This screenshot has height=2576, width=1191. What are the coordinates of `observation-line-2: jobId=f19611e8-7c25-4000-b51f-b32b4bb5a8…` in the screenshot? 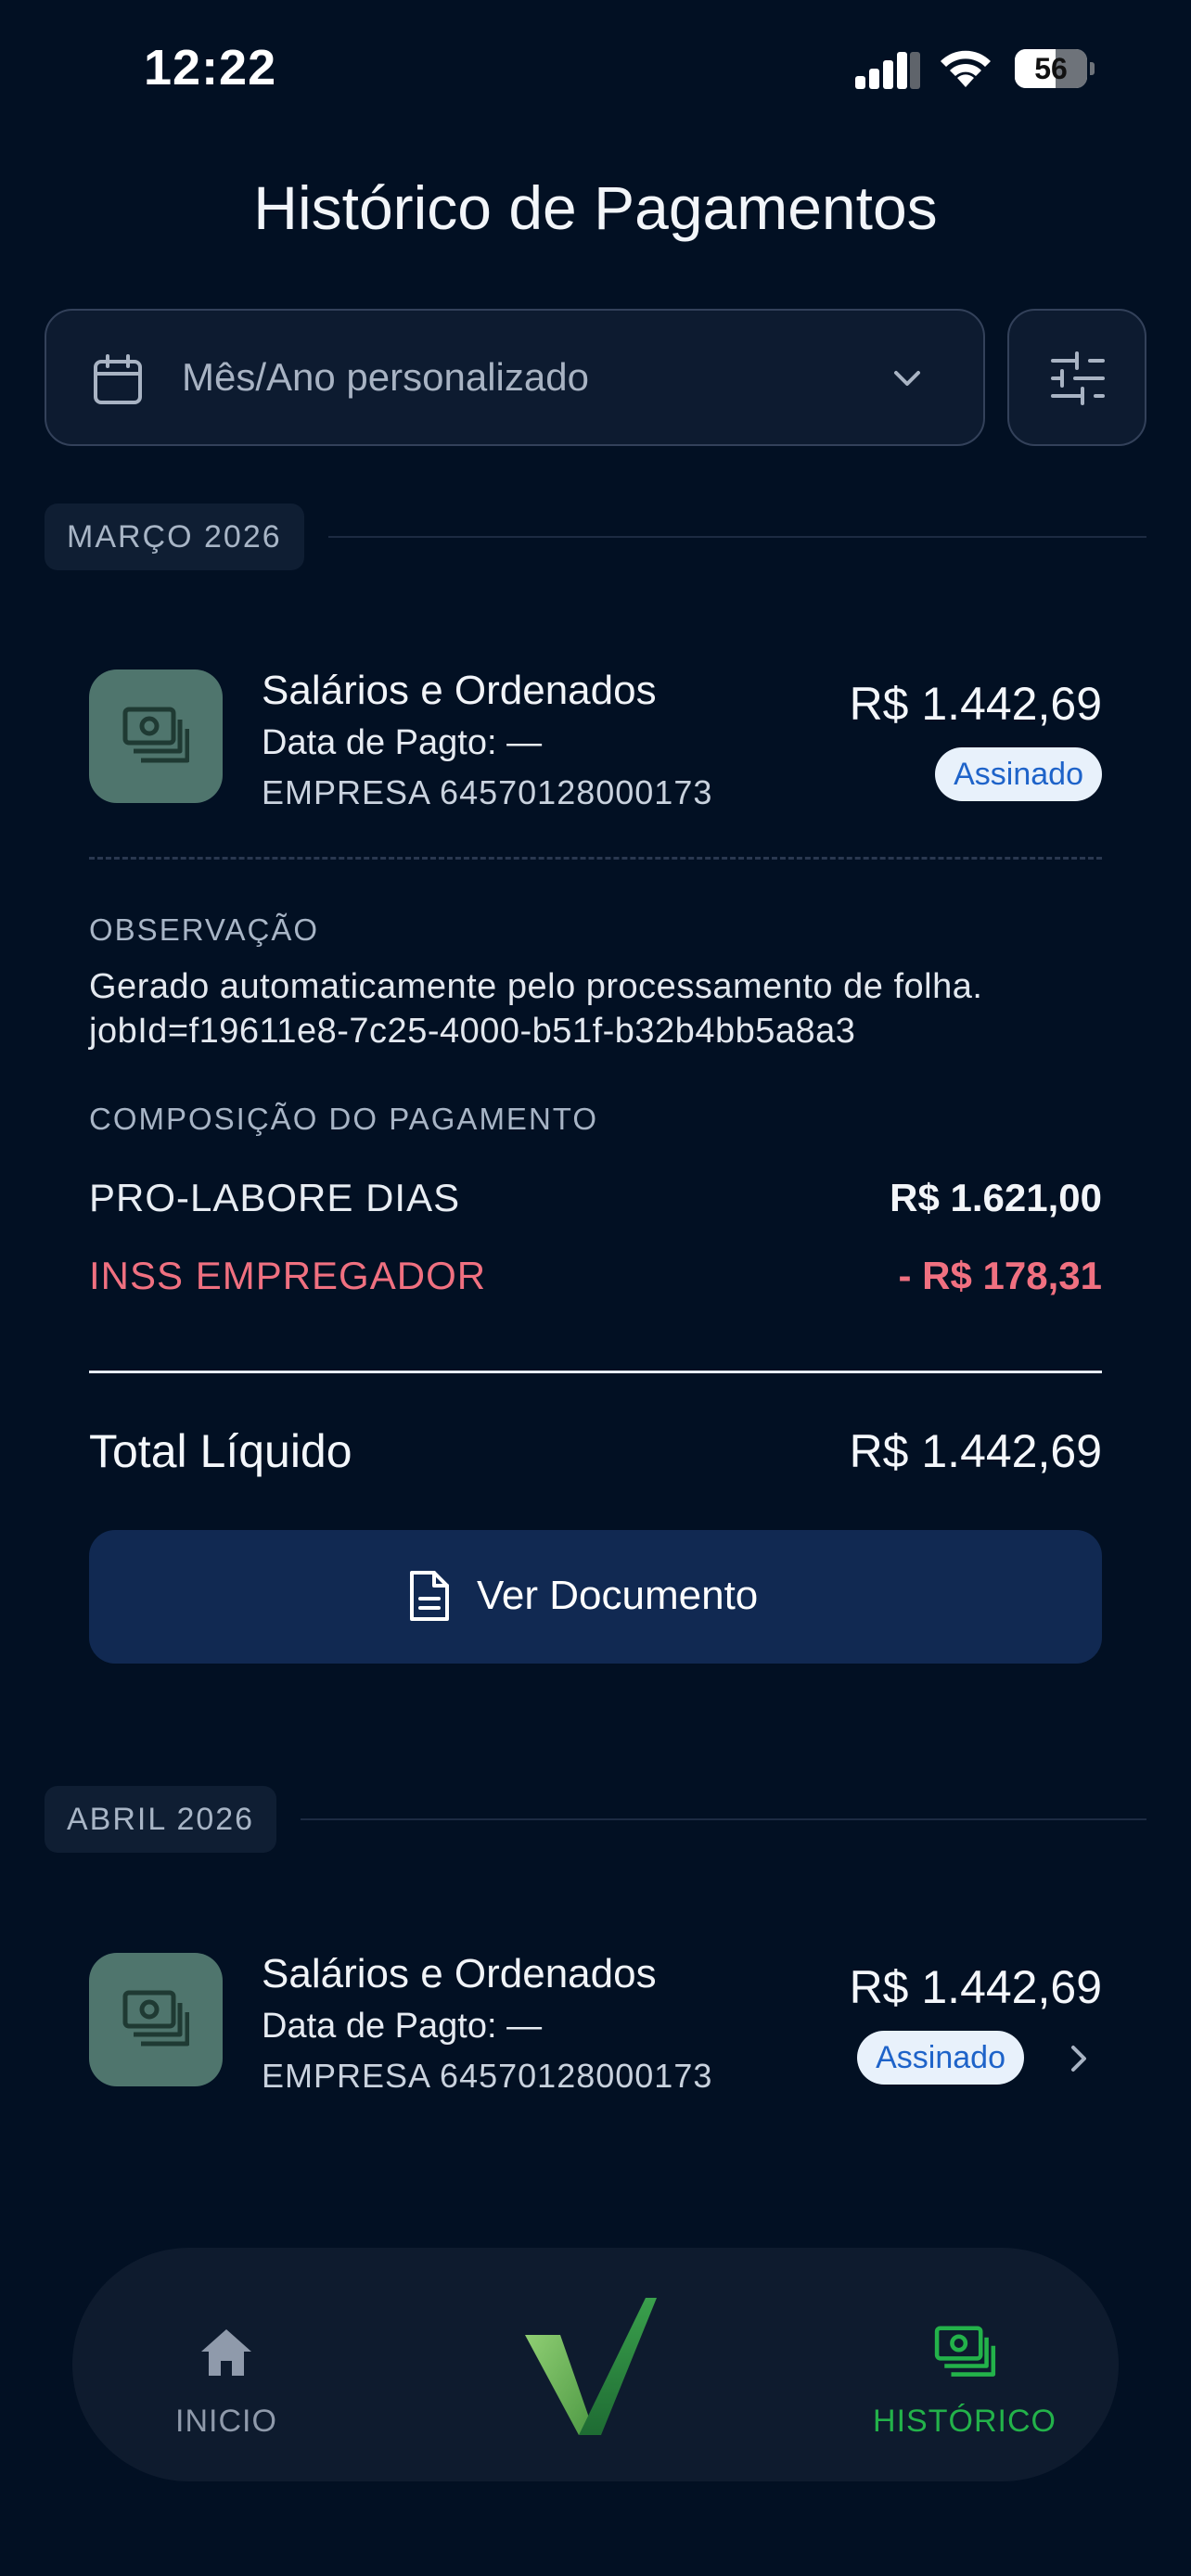 It's located at (472, 1031).